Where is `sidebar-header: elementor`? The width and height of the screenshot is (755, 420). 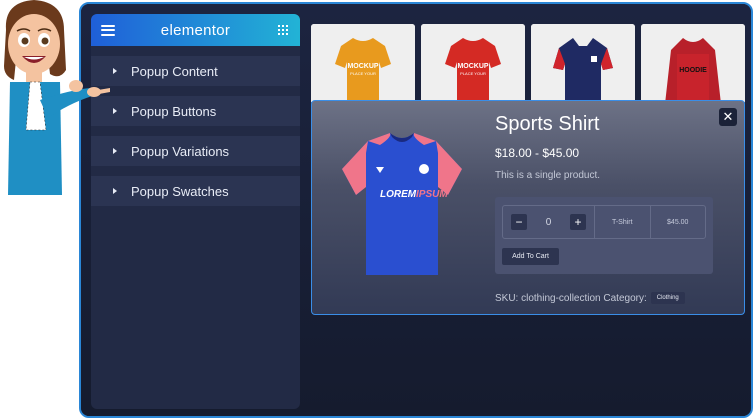
sidebar-header: elementor is located at coordinates (195, 30).